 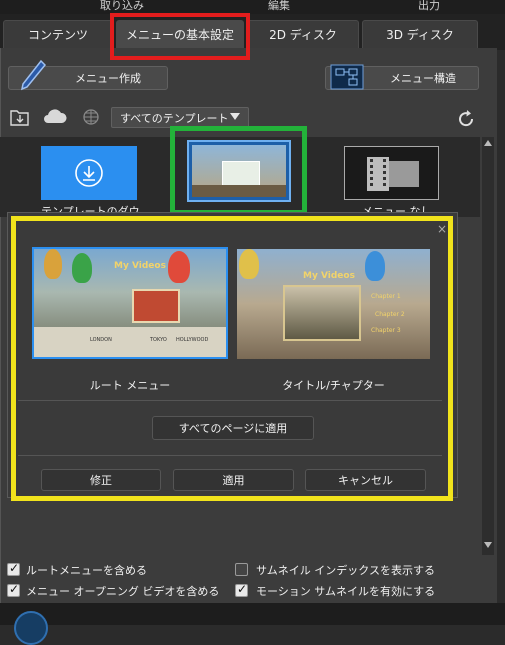 I want to click on include-root-checkbox: ✓, so click(x=13, y=568).